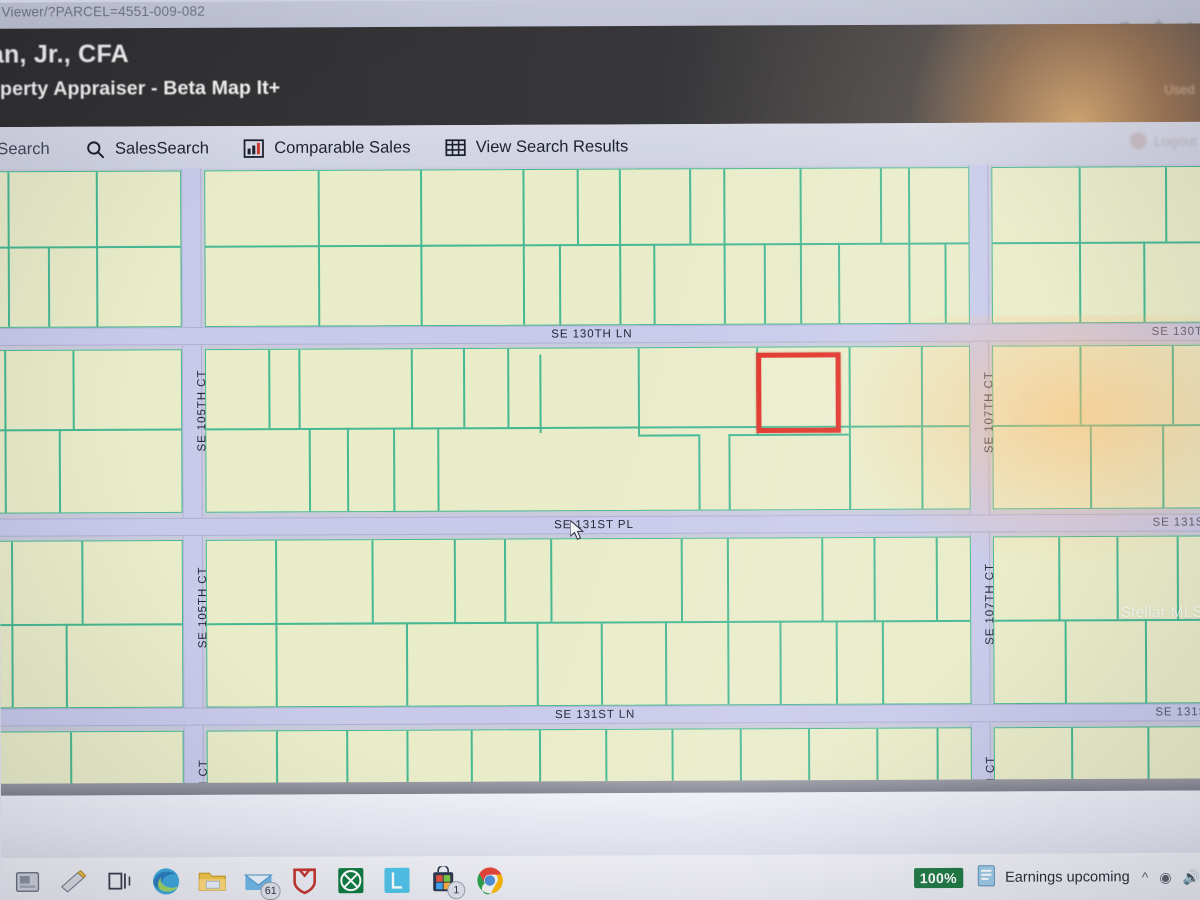 This screenshot has width=1200, height=900. I want to click on store-badge: 1, so click(456, 890).